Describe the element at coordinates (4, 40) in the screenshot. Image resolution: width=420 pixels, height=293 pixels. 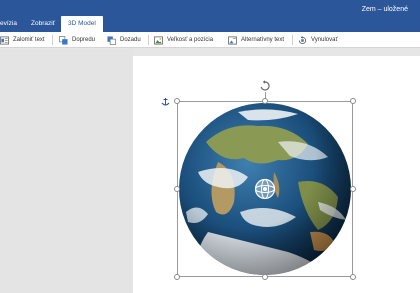
I see `wrap-text-icon` at that location.